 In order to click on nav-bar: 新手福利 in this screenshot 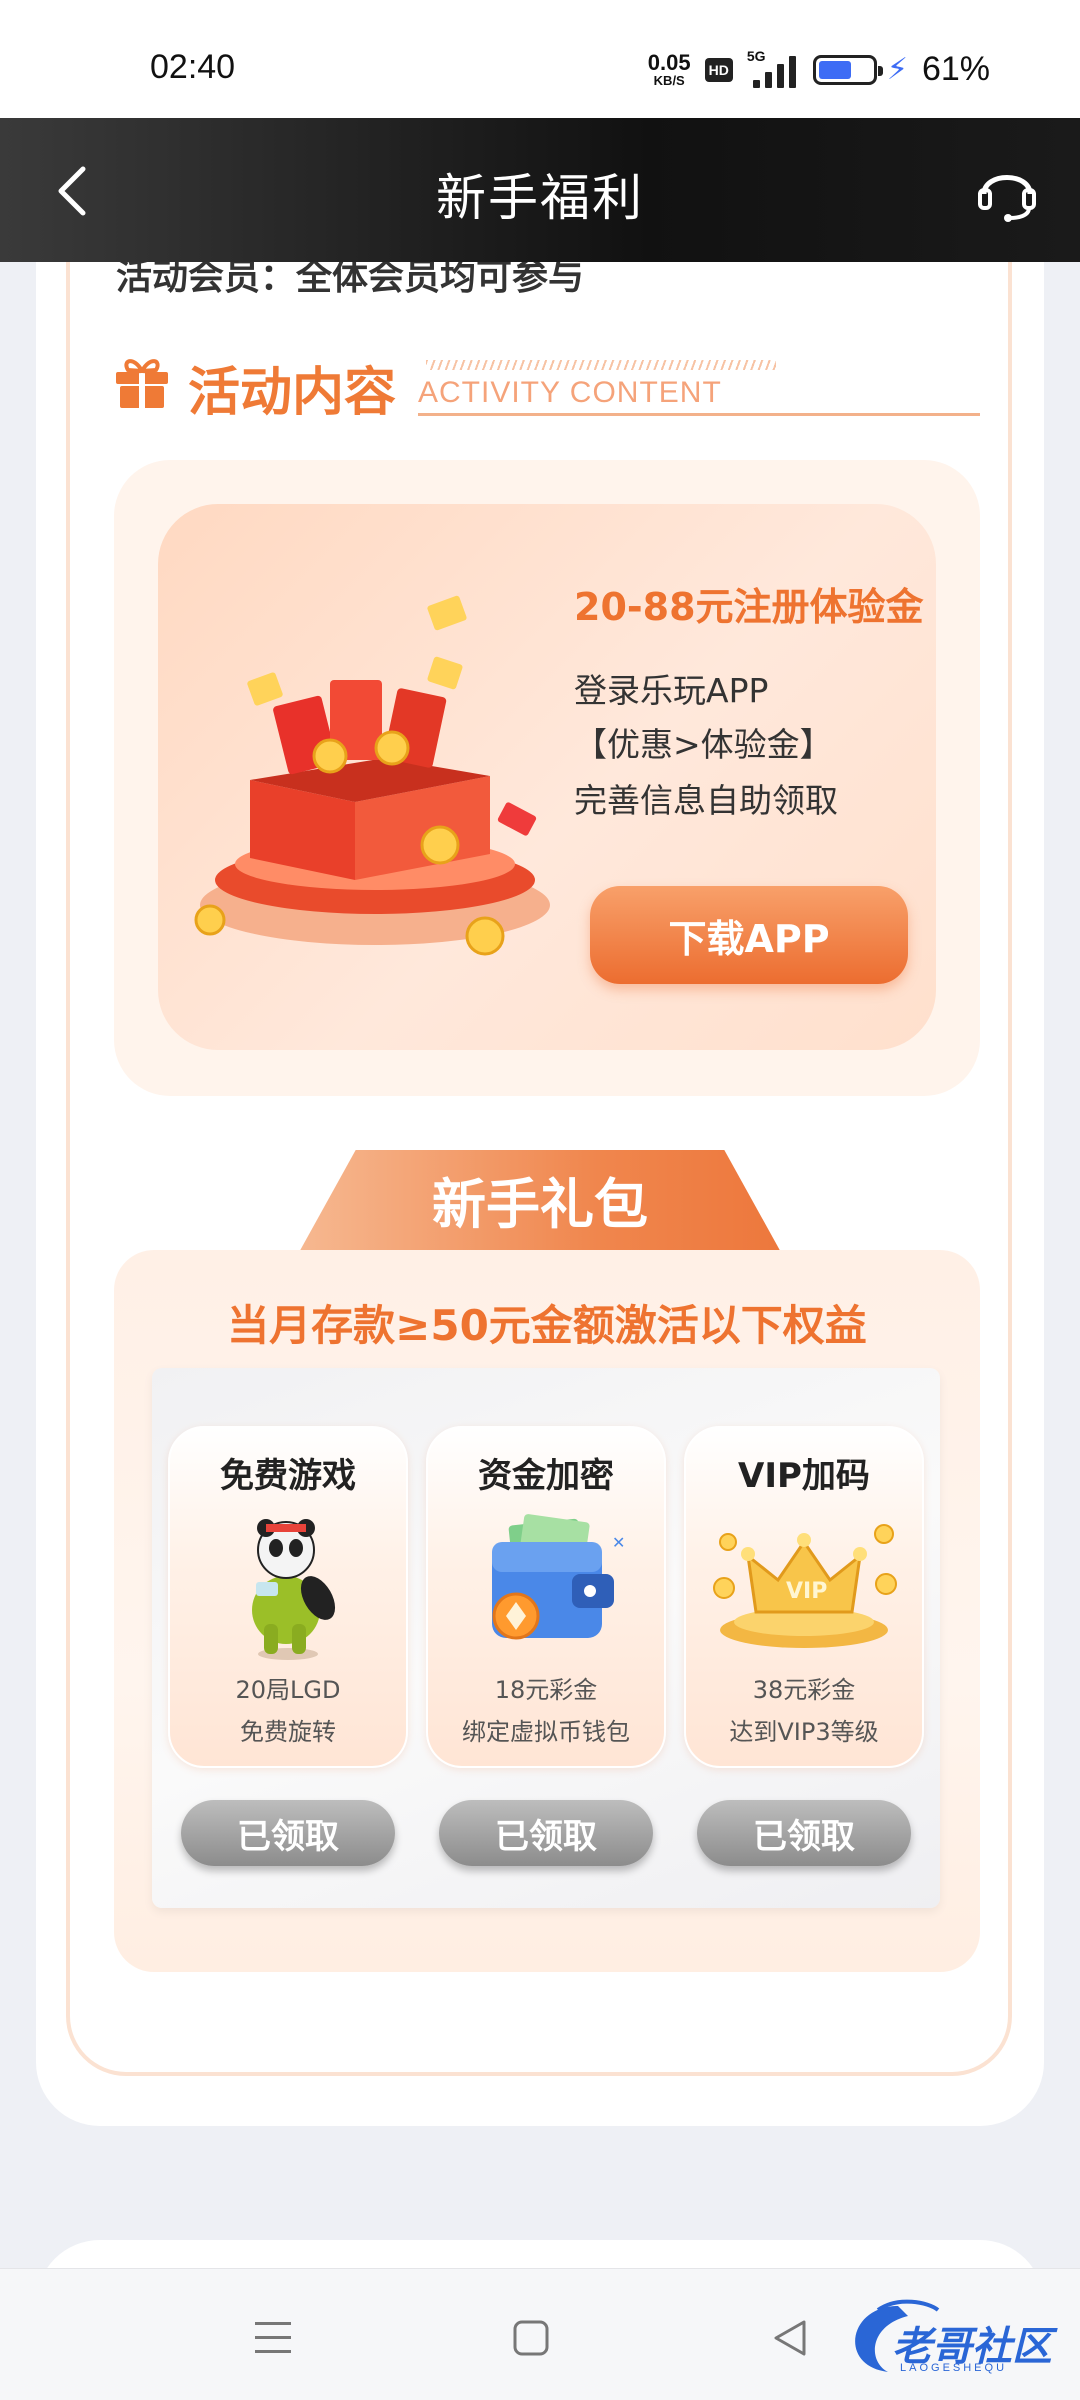, I will do `click(540, 190)`.